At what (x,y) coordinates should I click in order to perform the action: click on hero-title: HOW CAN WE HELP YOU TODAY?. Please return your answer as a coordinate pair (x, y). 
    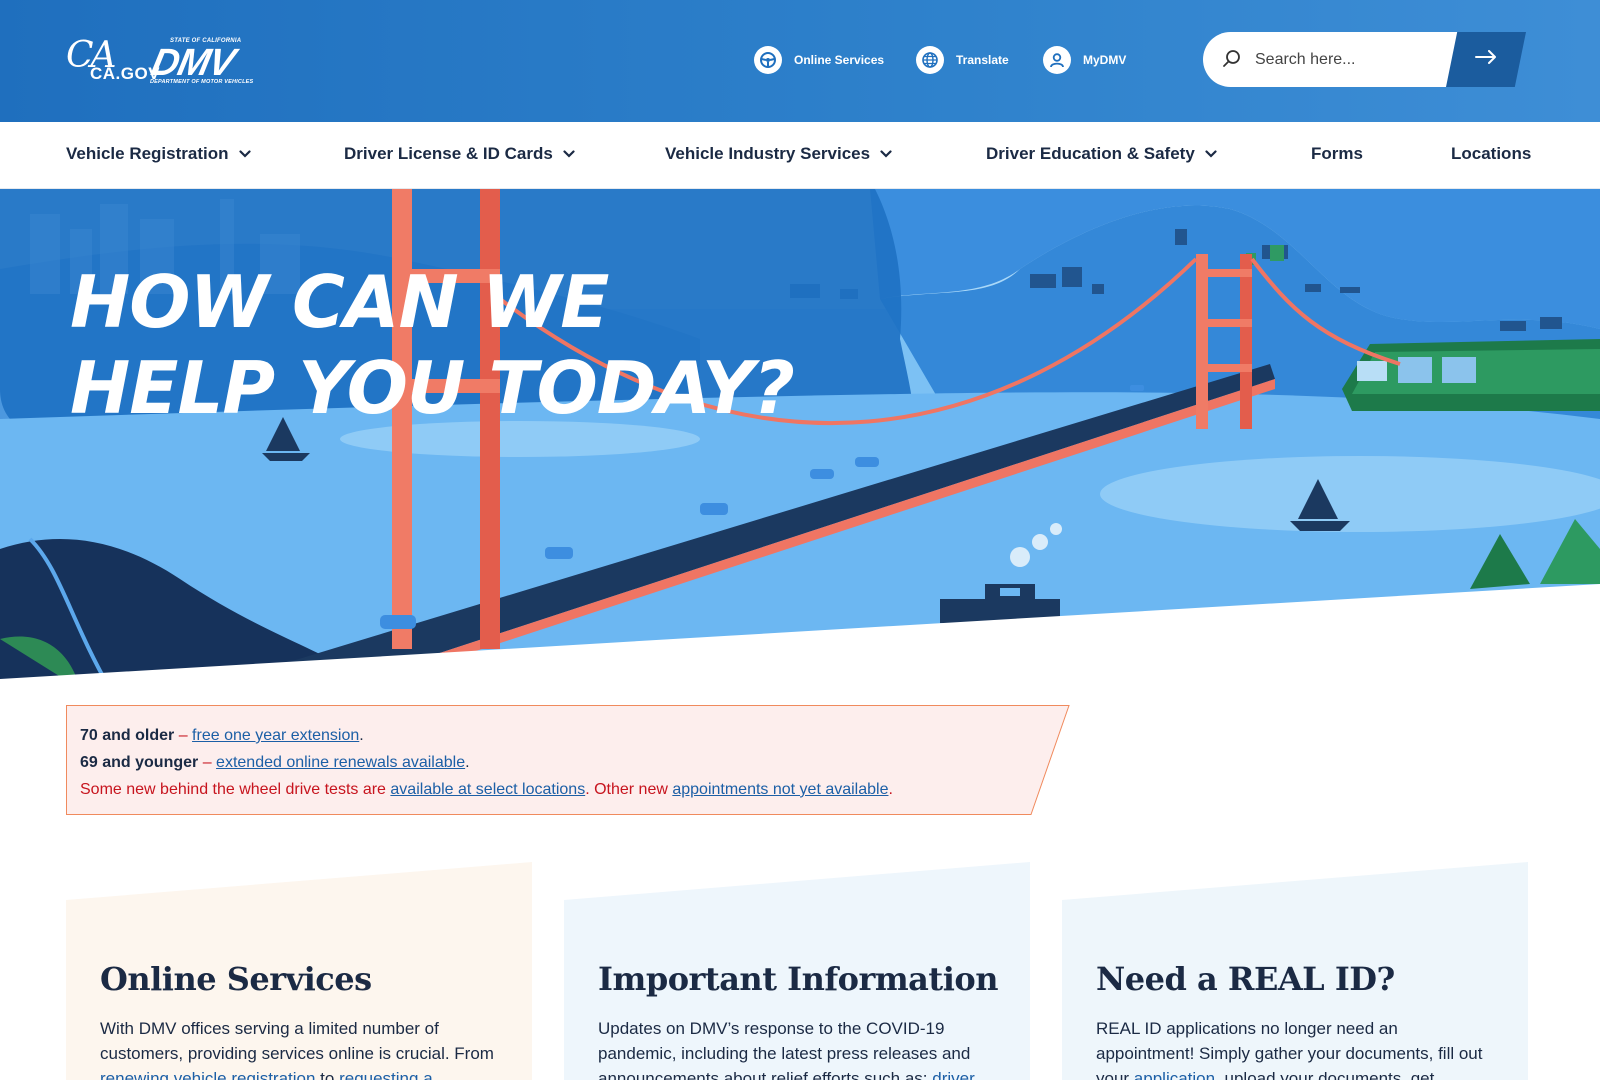
    Looking at the image, I should click on (432, 345).